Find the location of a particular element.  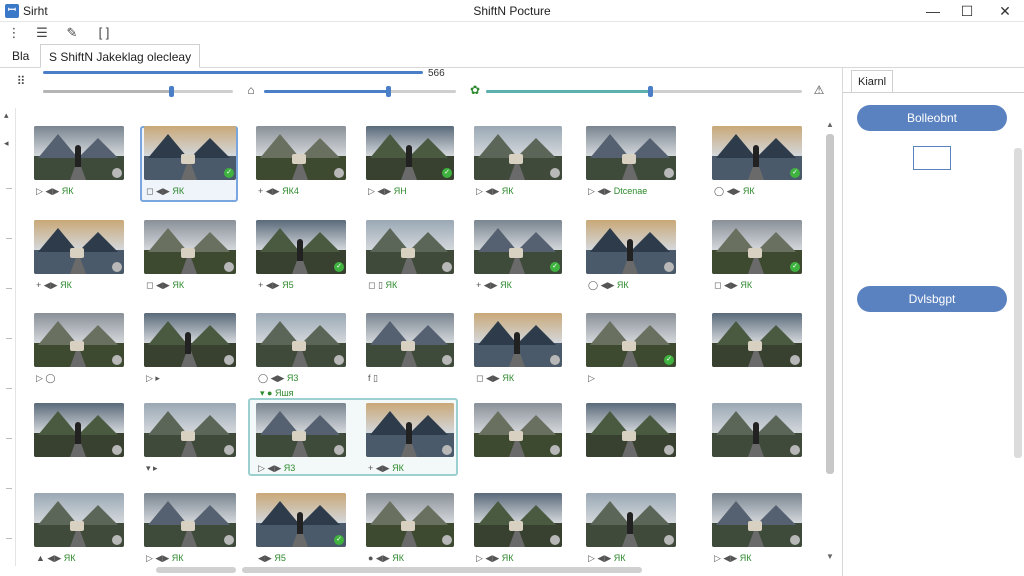

close-button: ✕ is located at coordinates (1005, 11).